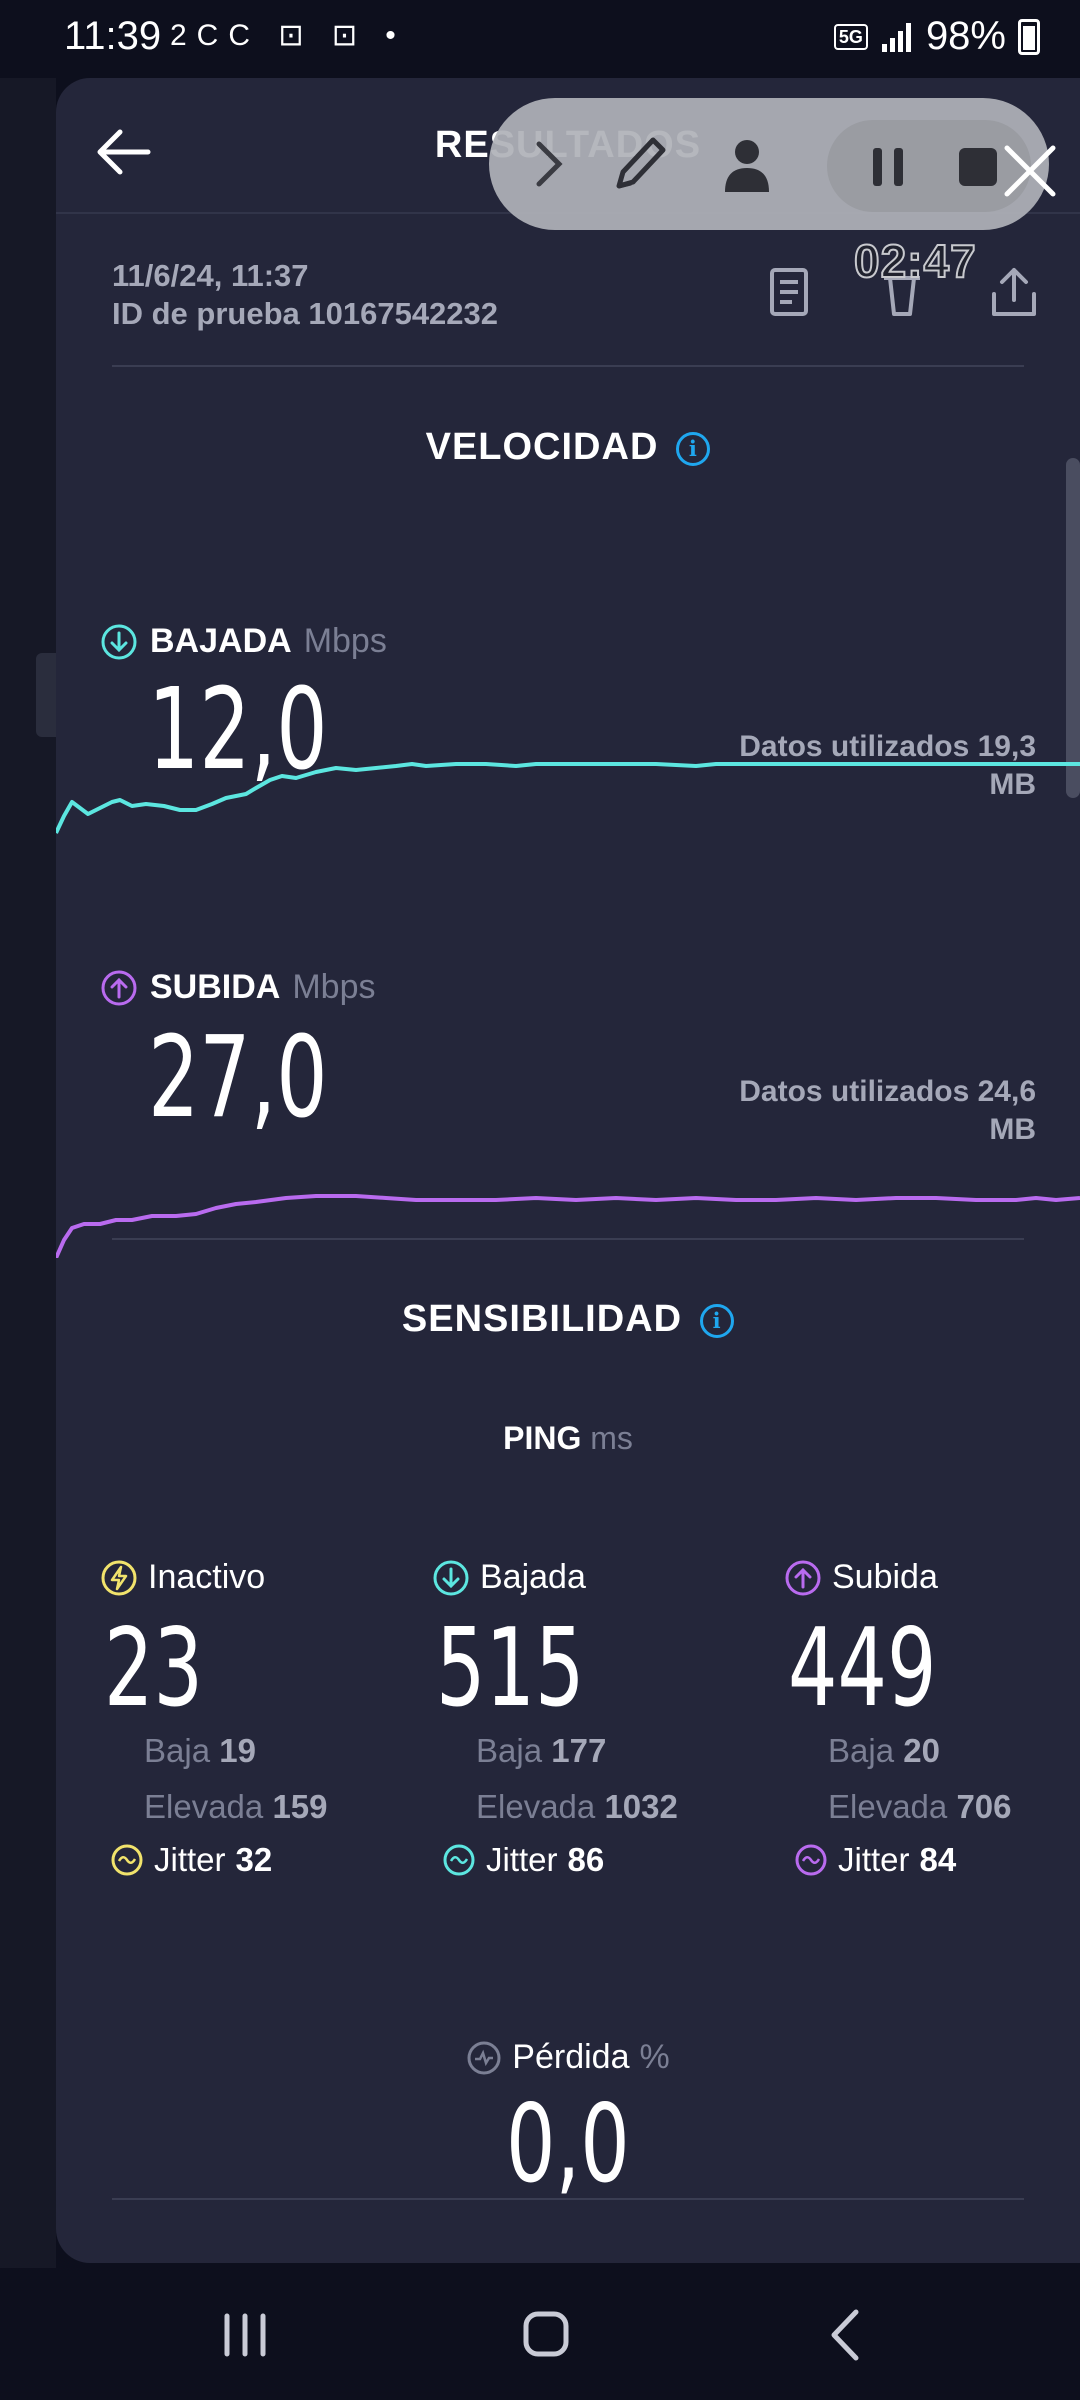 The height and width of the screenshot is (2400, 1080). I want to click on speed-title-text: VELOCIDAD, so click(542, 447).